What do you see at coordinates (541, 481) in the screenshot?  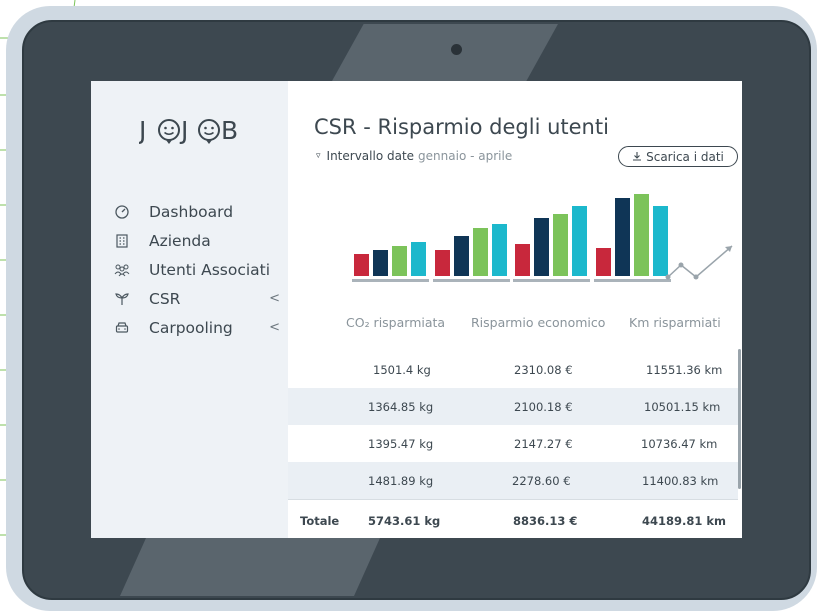 I see `eco-cell: 2278.60 €` at bounding box center [541, 481].